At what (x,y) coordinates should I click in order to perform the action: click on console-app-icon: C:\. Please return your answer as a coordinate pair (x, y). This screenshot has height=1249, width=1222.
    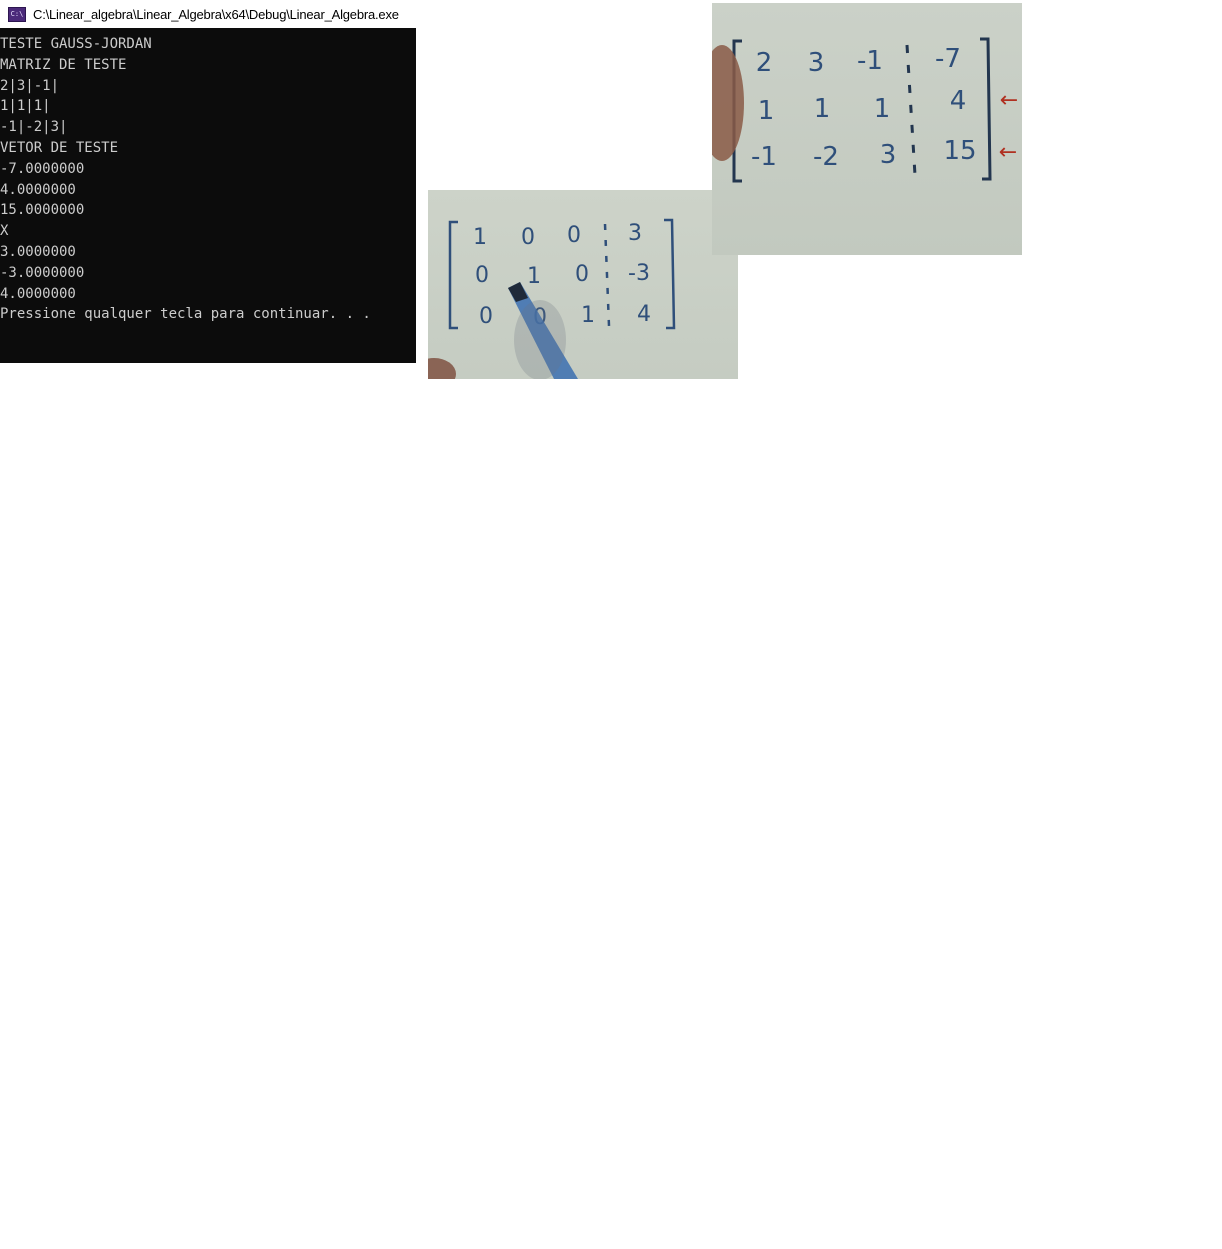
    Looking at the image, I should click on (17, 14).